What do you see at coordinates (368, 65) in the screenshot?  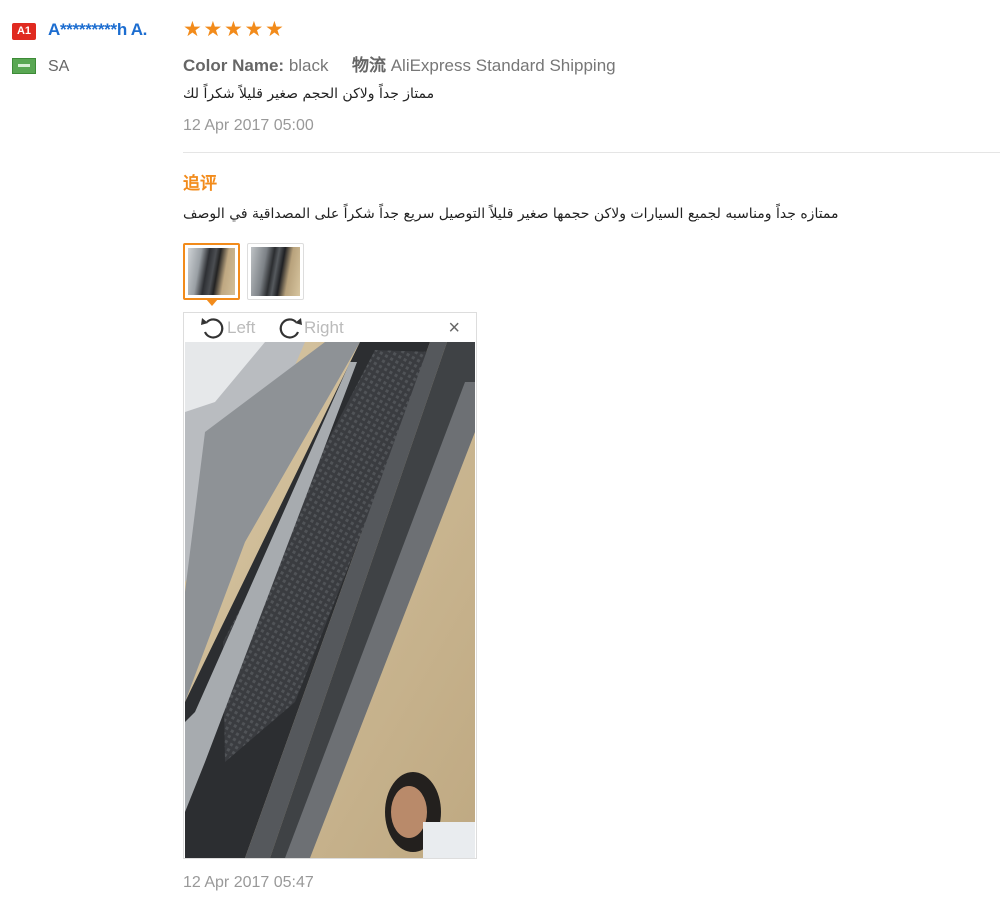 I see `logistics-label: 物流` at bounding box center [368, 65].